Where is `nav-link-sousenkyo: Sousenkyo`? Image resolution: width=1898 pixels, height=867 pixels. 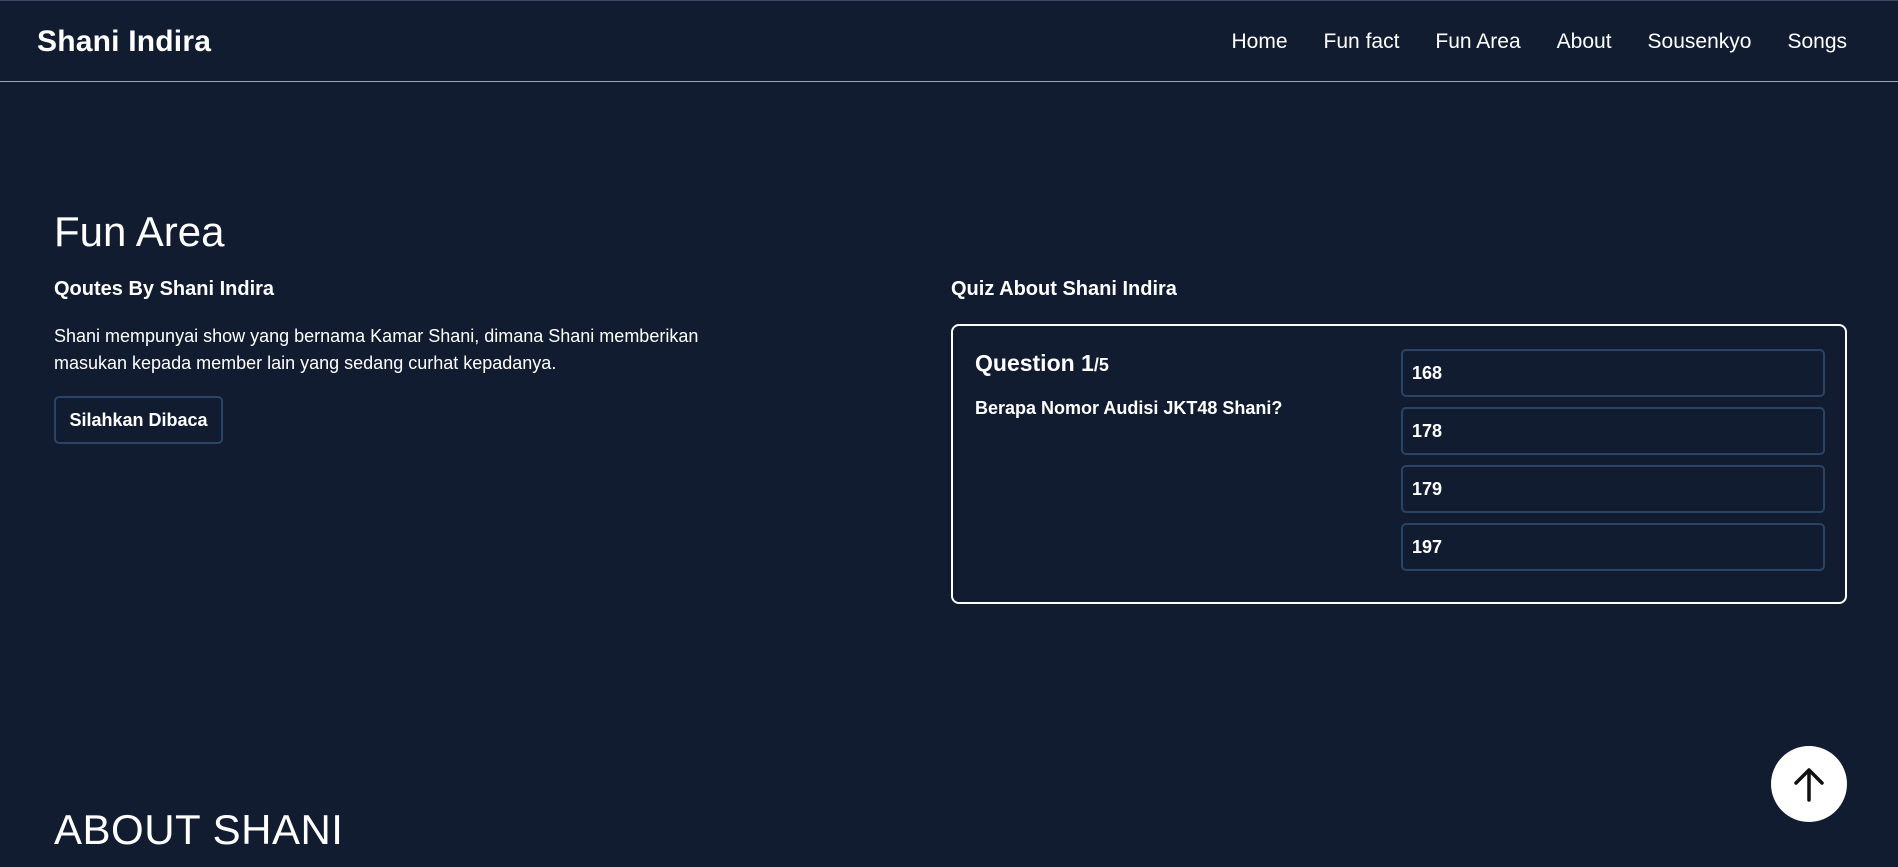 nav-link-sousenkyo: Sousenkyo is located at coordinates (1700, 42).